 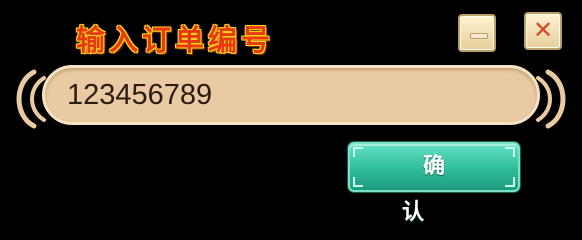 What do you see at coordinates (551, 99) in the screenshot?
I see `right-bracket-ornament` at bounding box center [551, 99].